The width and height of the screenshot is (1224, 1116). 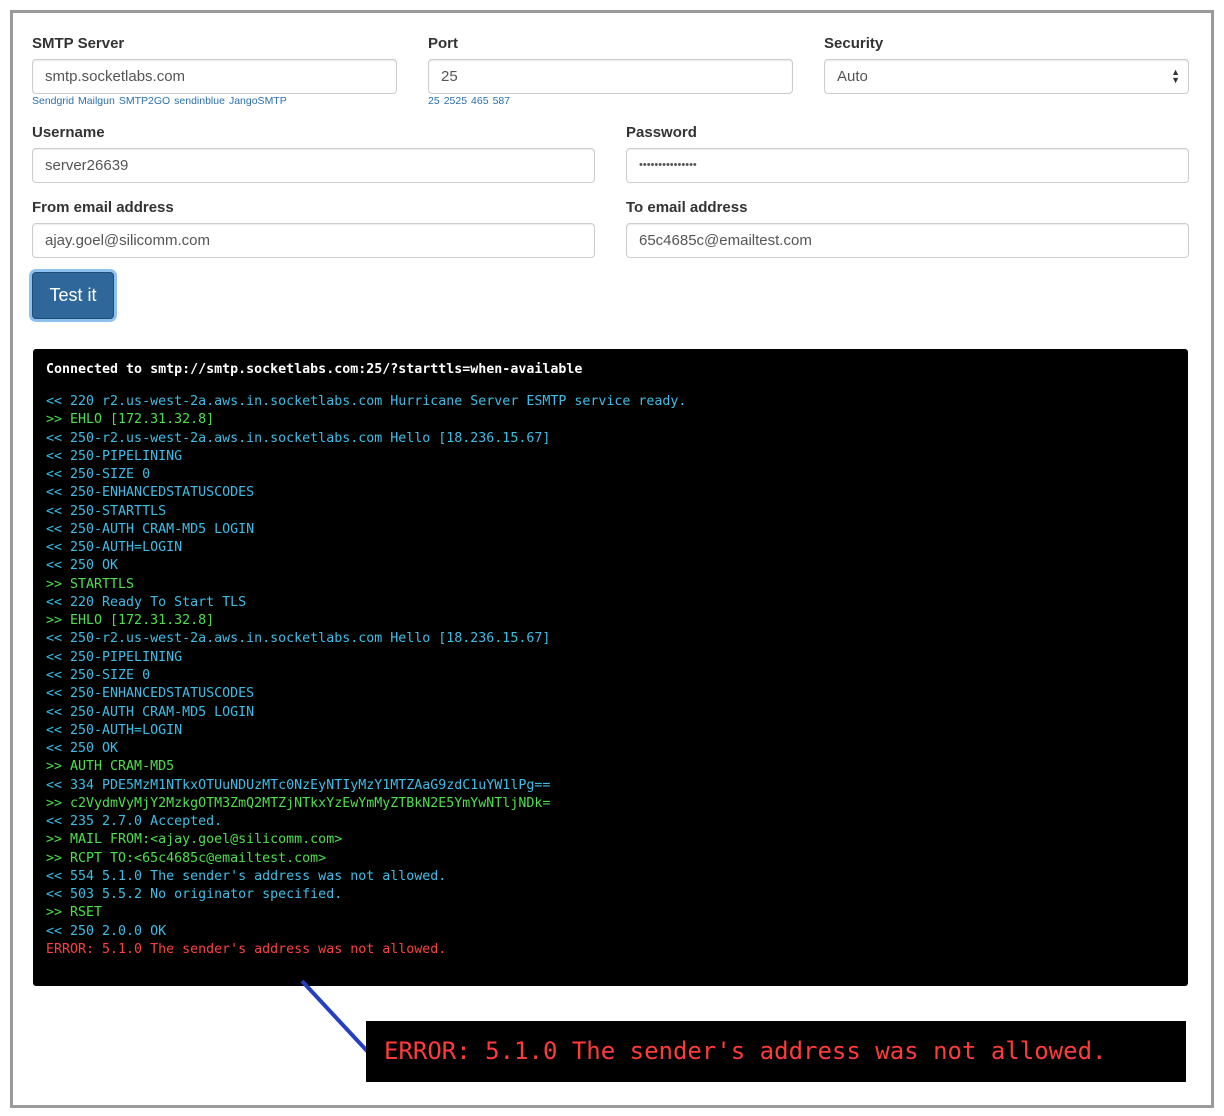 I want to click on callout-pointer, so click(x=335, y=1016).